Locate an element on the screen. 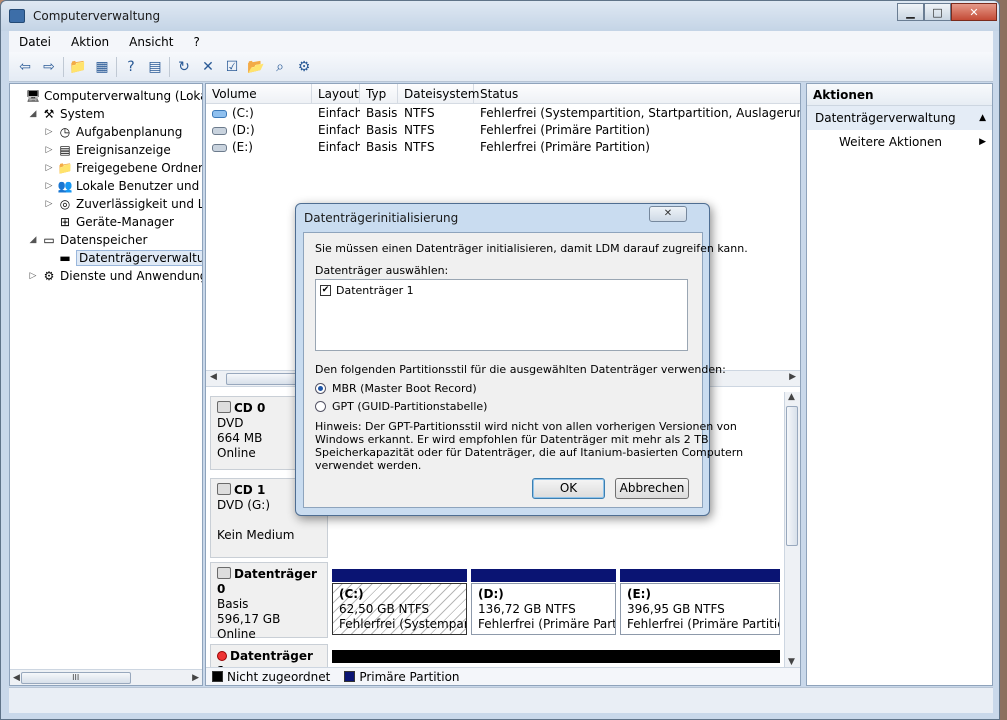  column-header-status: Status is located at coordinates (637, 94).